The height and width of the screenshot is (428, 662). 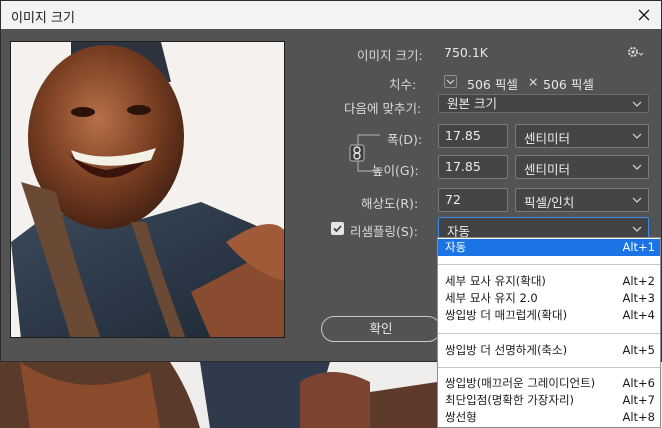 I want to click on menu-item-preserve-details-2: 세부 묘사 유지 2.0 Alt+3, so click(x=549, y=298).